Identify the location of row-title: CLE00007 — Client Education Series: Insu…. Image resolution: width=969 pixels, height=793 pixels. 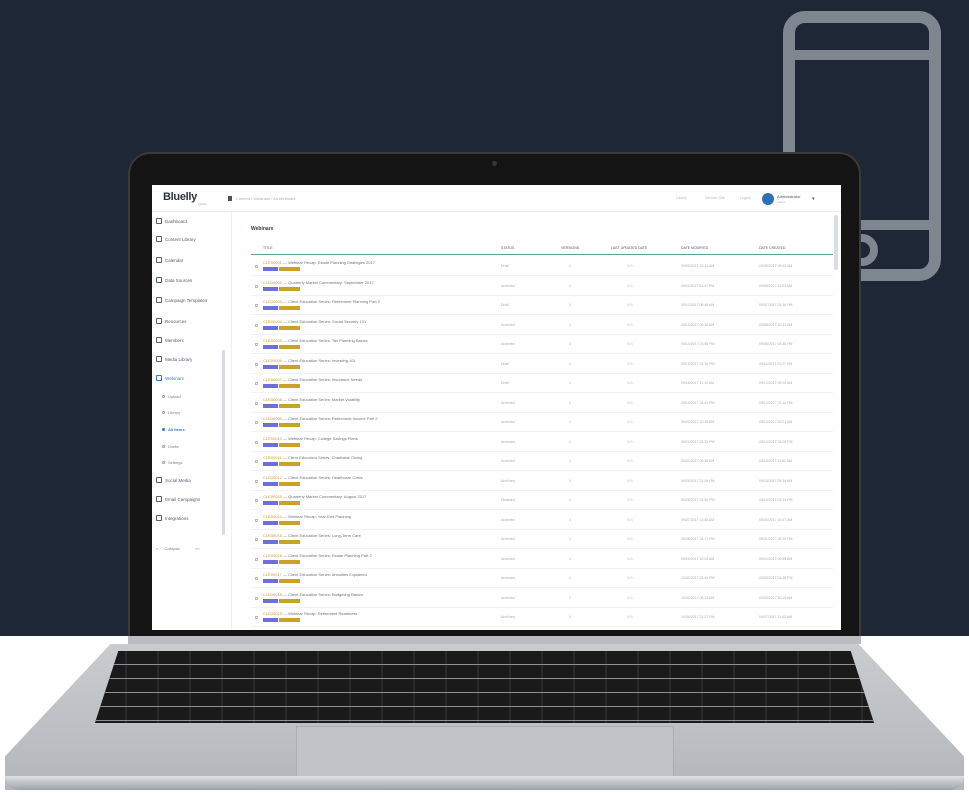
(312, 379).